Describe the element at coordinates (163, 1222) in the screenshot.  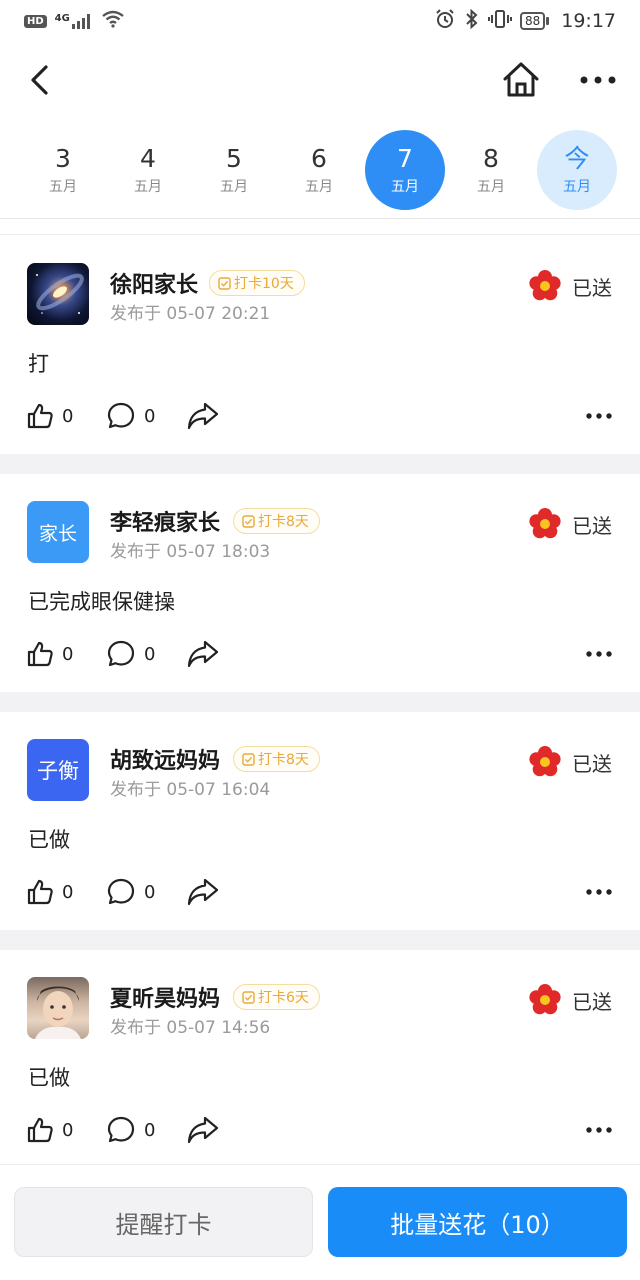
I see `remind-checkin-button: 提醒打卡` at that location.